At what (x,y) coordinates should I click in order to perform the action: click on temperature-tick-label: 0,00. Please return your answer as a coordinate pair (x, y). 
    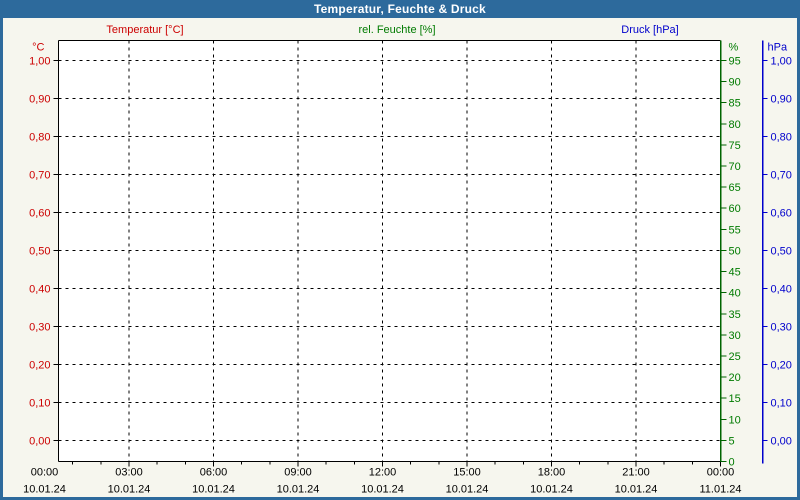
    Looking at the image, I should click on (39, 442).